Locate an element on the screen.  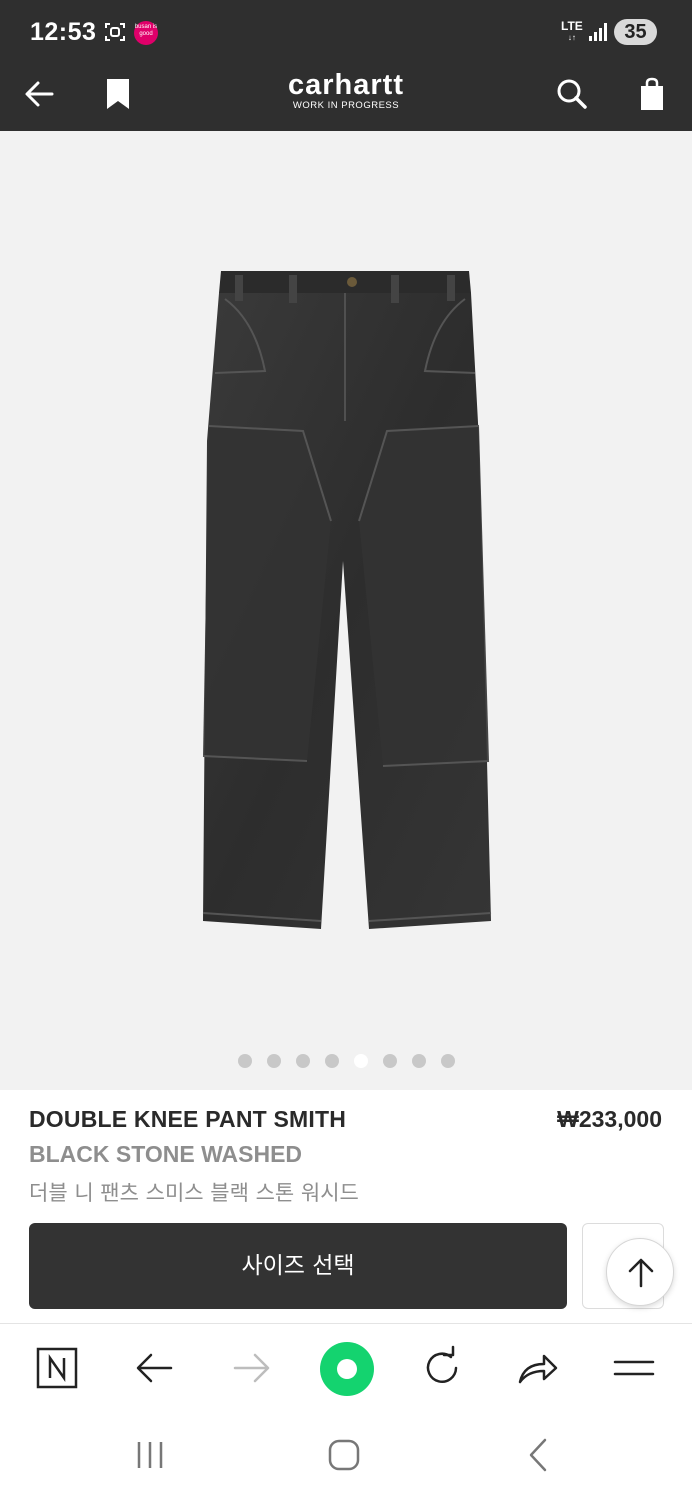
product-color: BLACK STONE WASHED is located at coordinates (166, 1154).